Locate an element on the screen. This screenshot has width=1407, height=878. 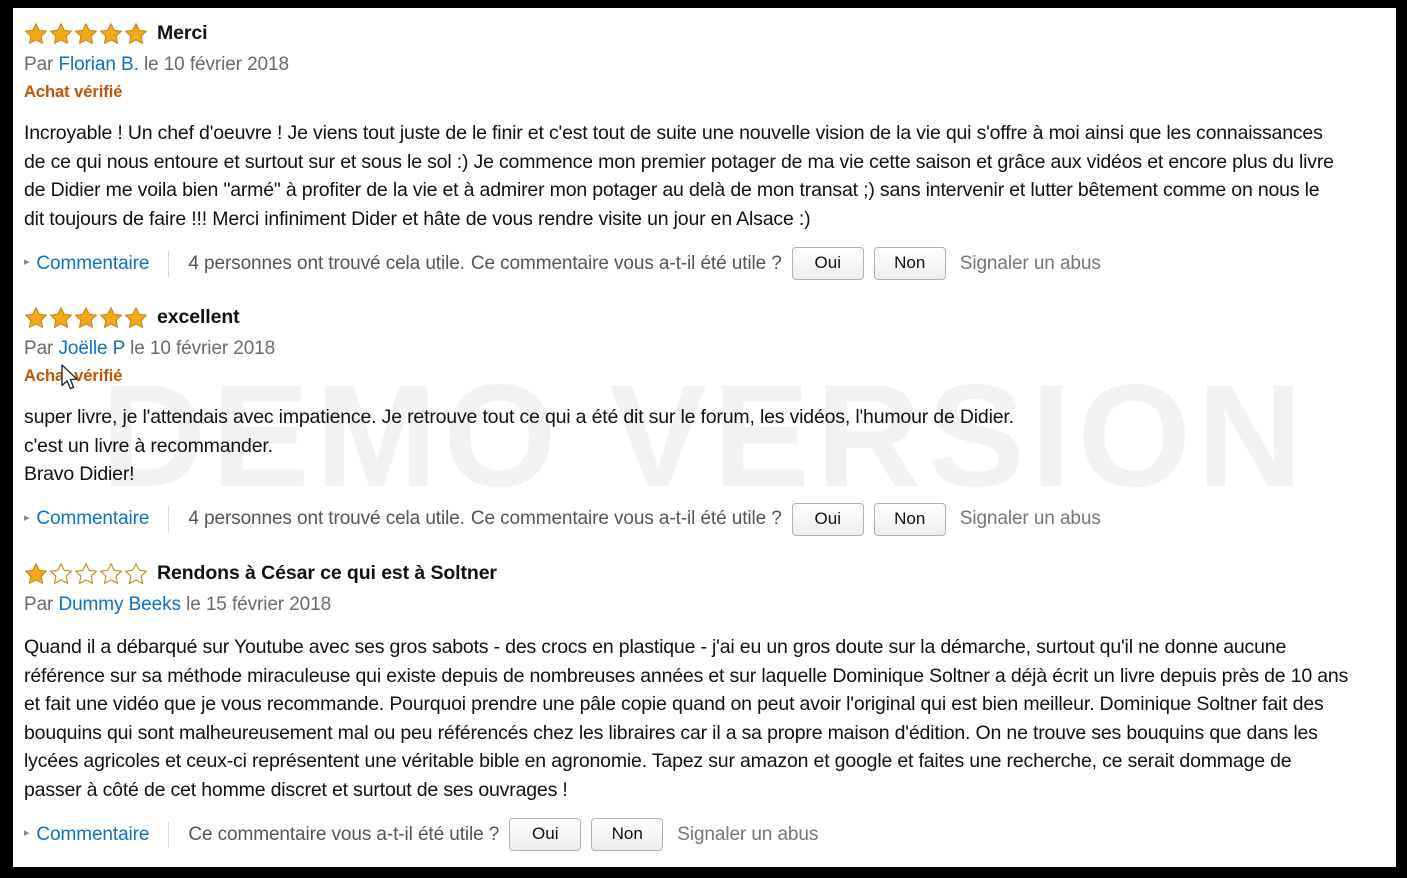
review-body-line: Bravo Didier! is located at coordinates (79, 474).